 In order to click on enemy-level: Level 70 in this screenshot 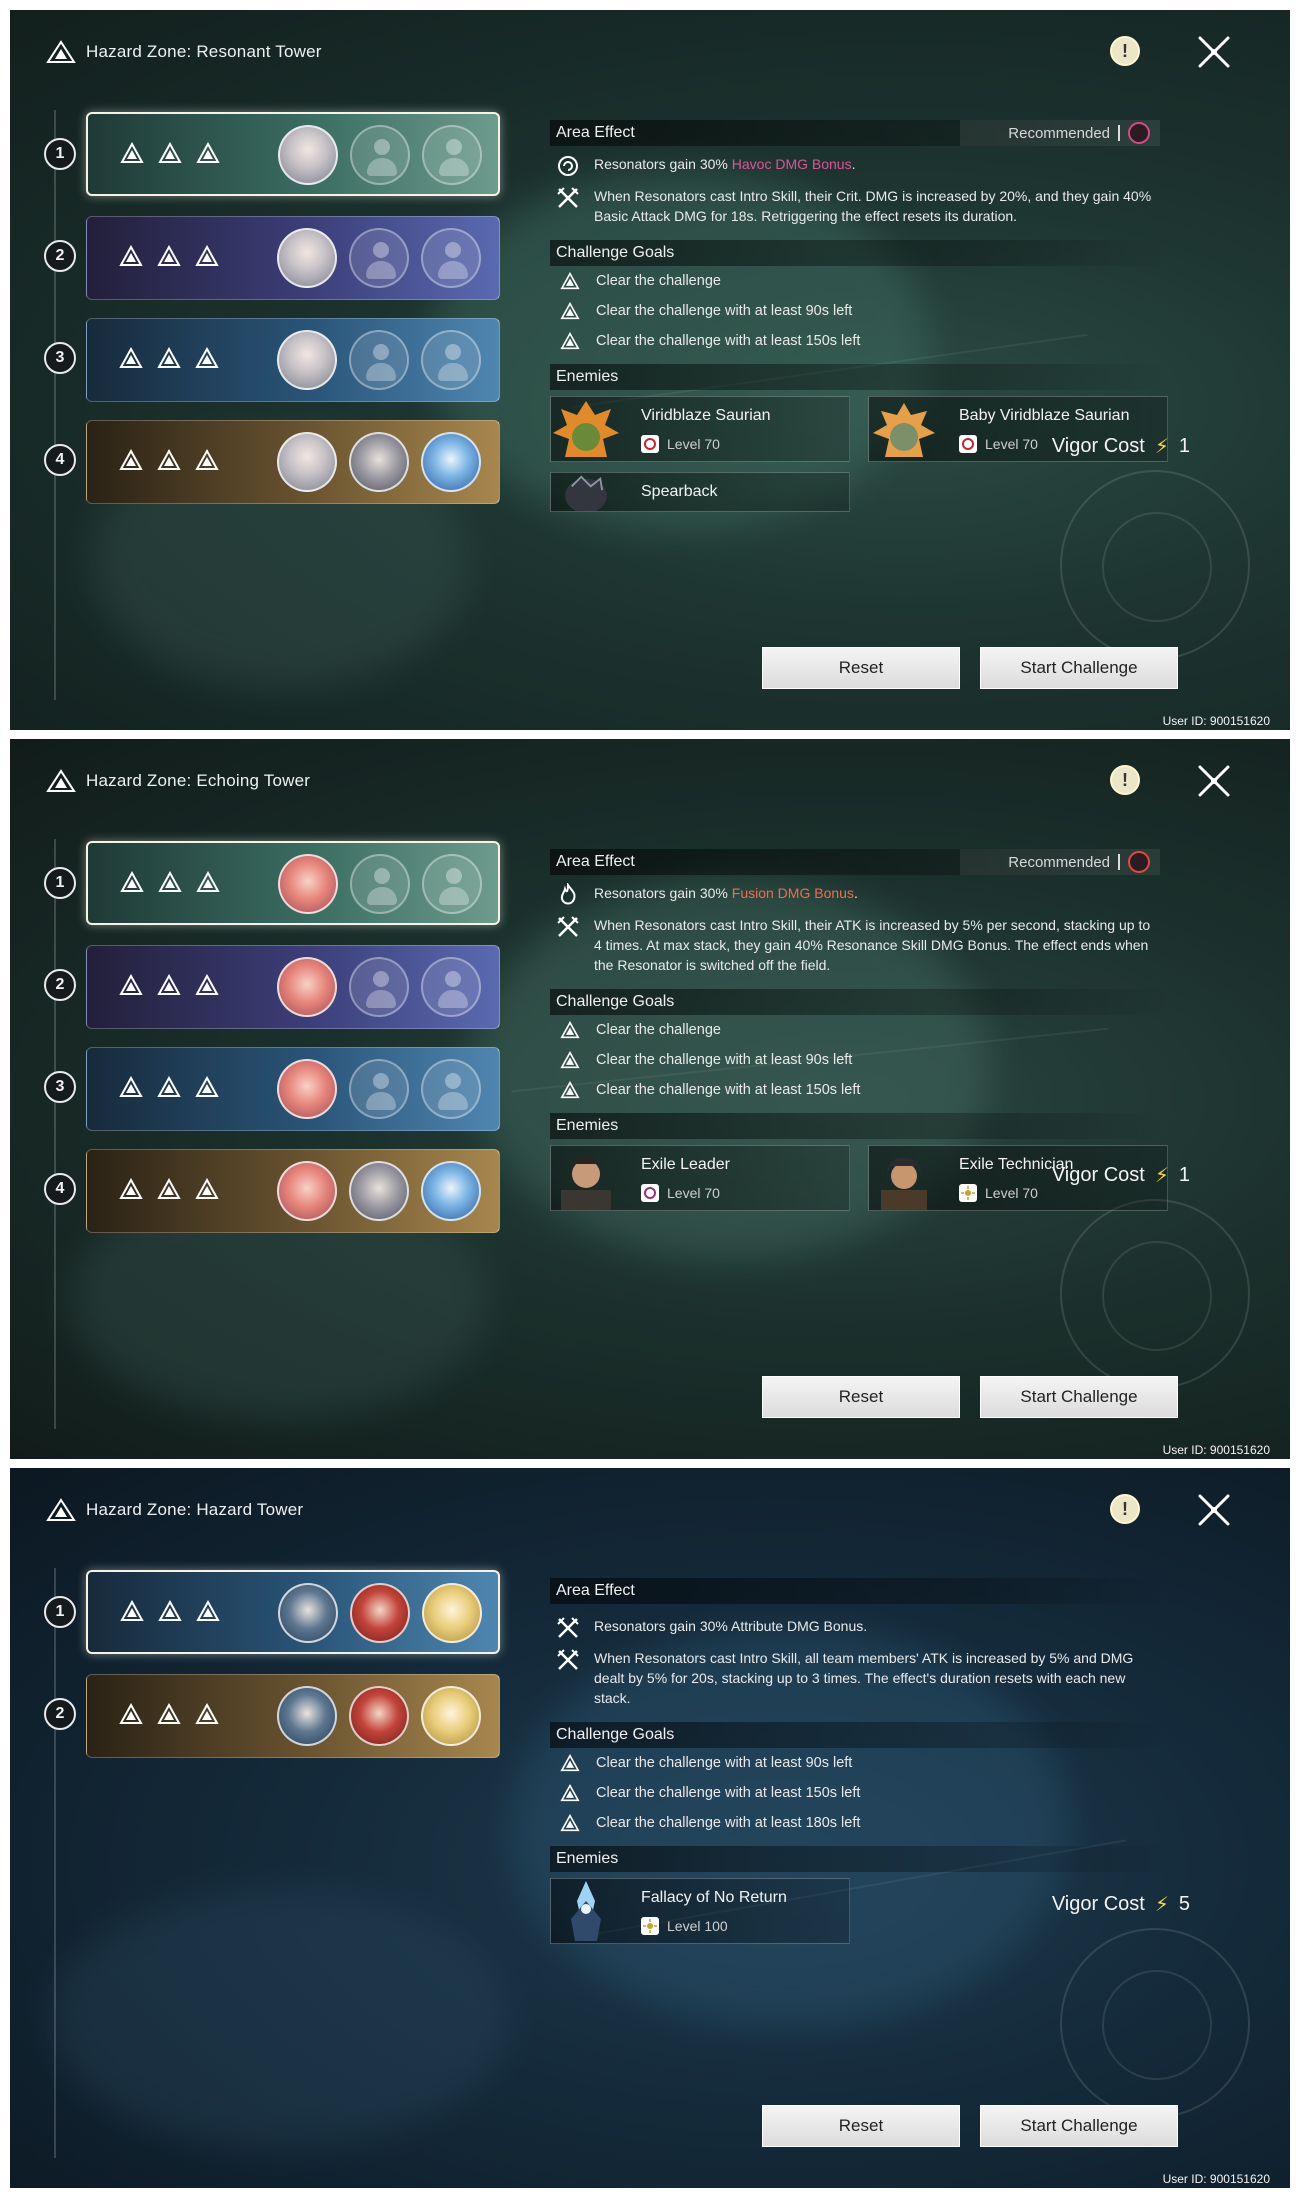, I will do `click(693, 1193)`.